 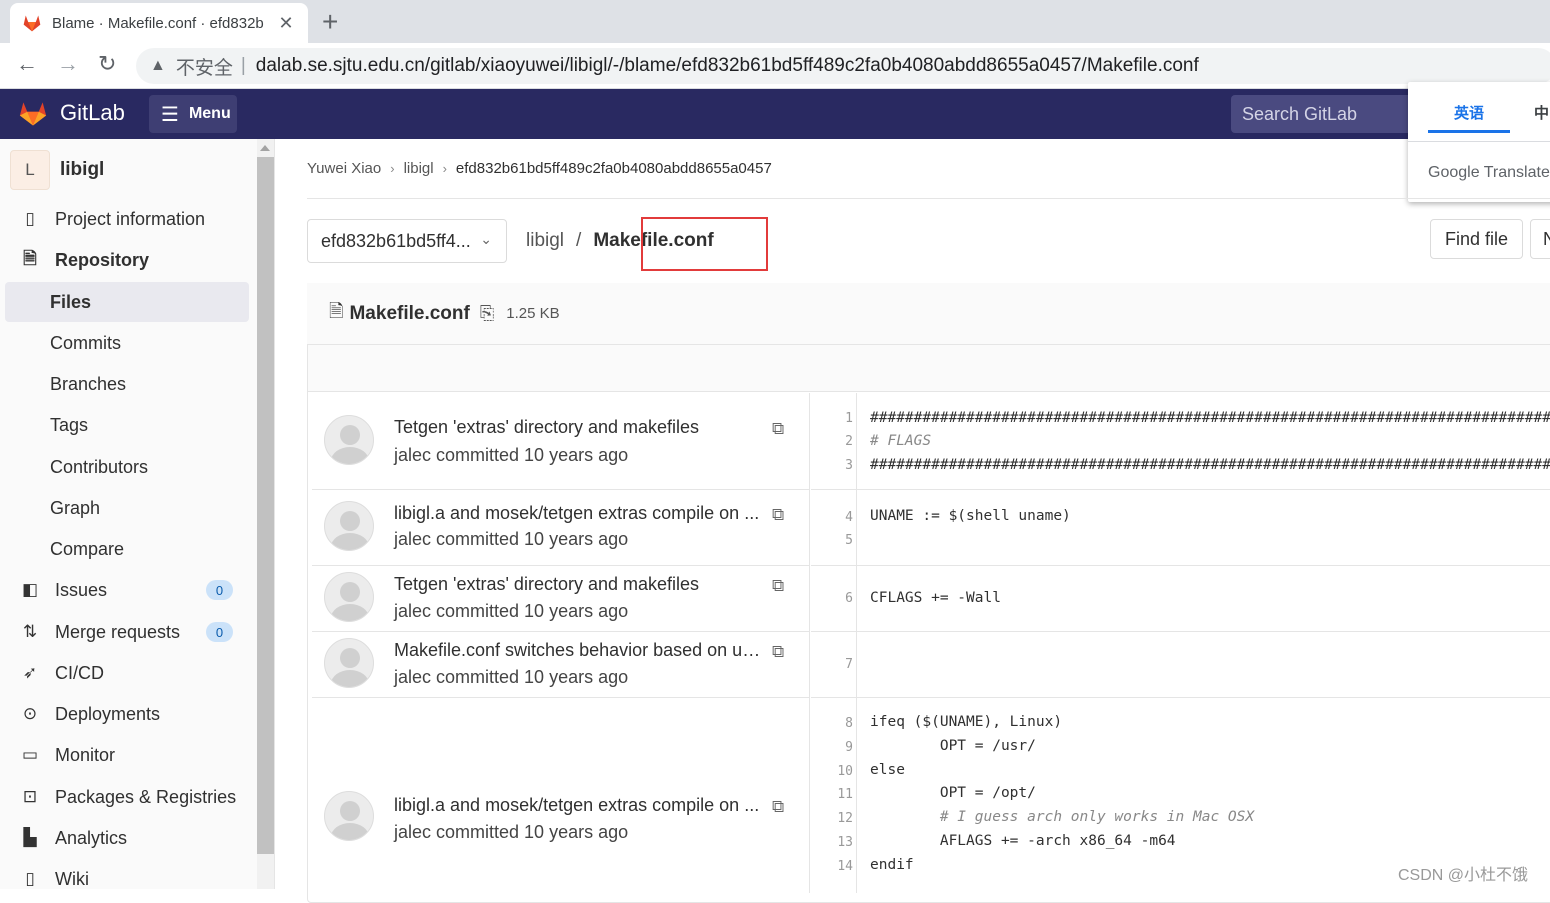 What do you see at coordinates (193, 114) in the screenshot?
I see `menu-button: ☰ Menu` at bounding box center [193, 114].